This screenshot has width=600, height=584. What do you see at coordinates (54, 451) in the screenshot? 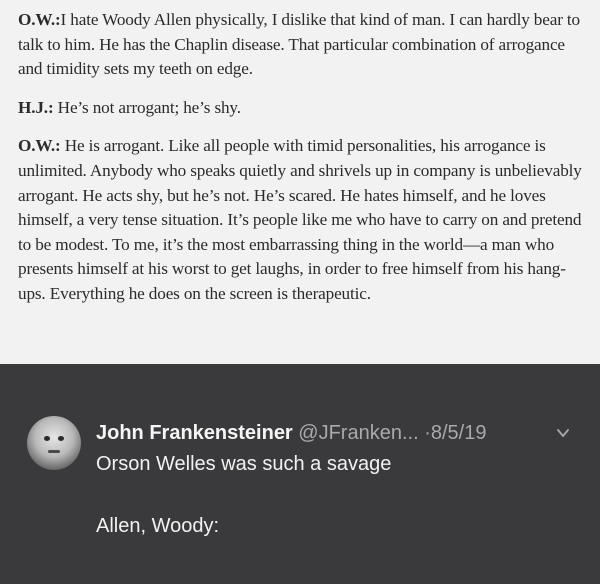
I see `avatar-mouth` at bounding box center [54, 451].